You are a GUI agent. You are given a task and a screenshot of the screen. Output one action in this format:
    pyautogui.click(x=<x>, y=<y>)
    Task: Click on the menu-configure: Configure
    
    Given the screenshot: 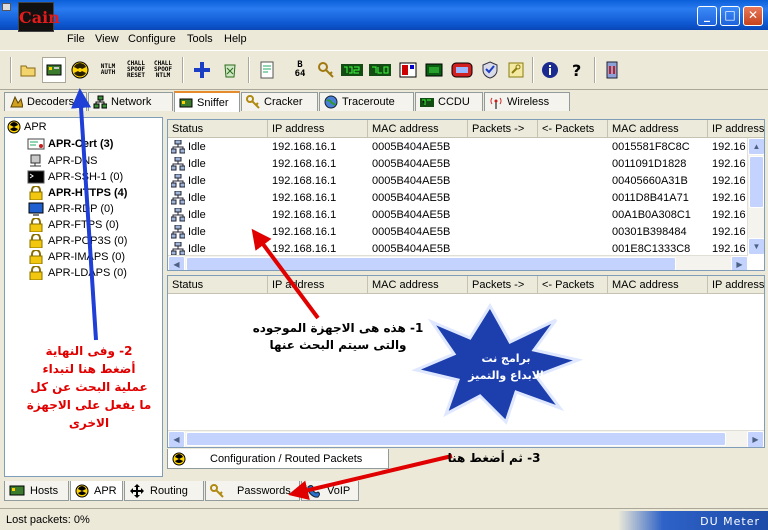 What is the action you would take?
    pyautogui.click(x=152, y=39)
    